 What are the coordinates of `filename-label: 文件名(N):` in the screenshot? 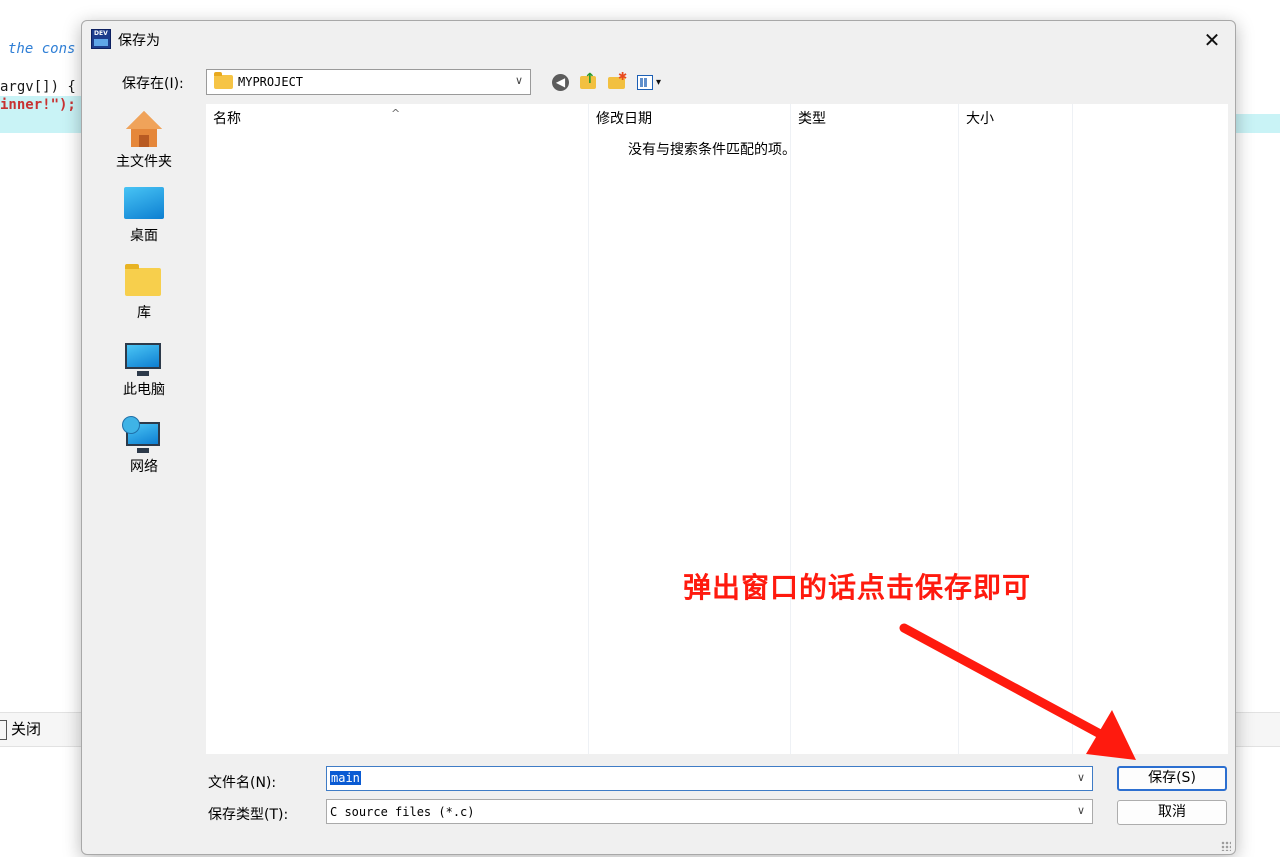 It's located at (242, 783).